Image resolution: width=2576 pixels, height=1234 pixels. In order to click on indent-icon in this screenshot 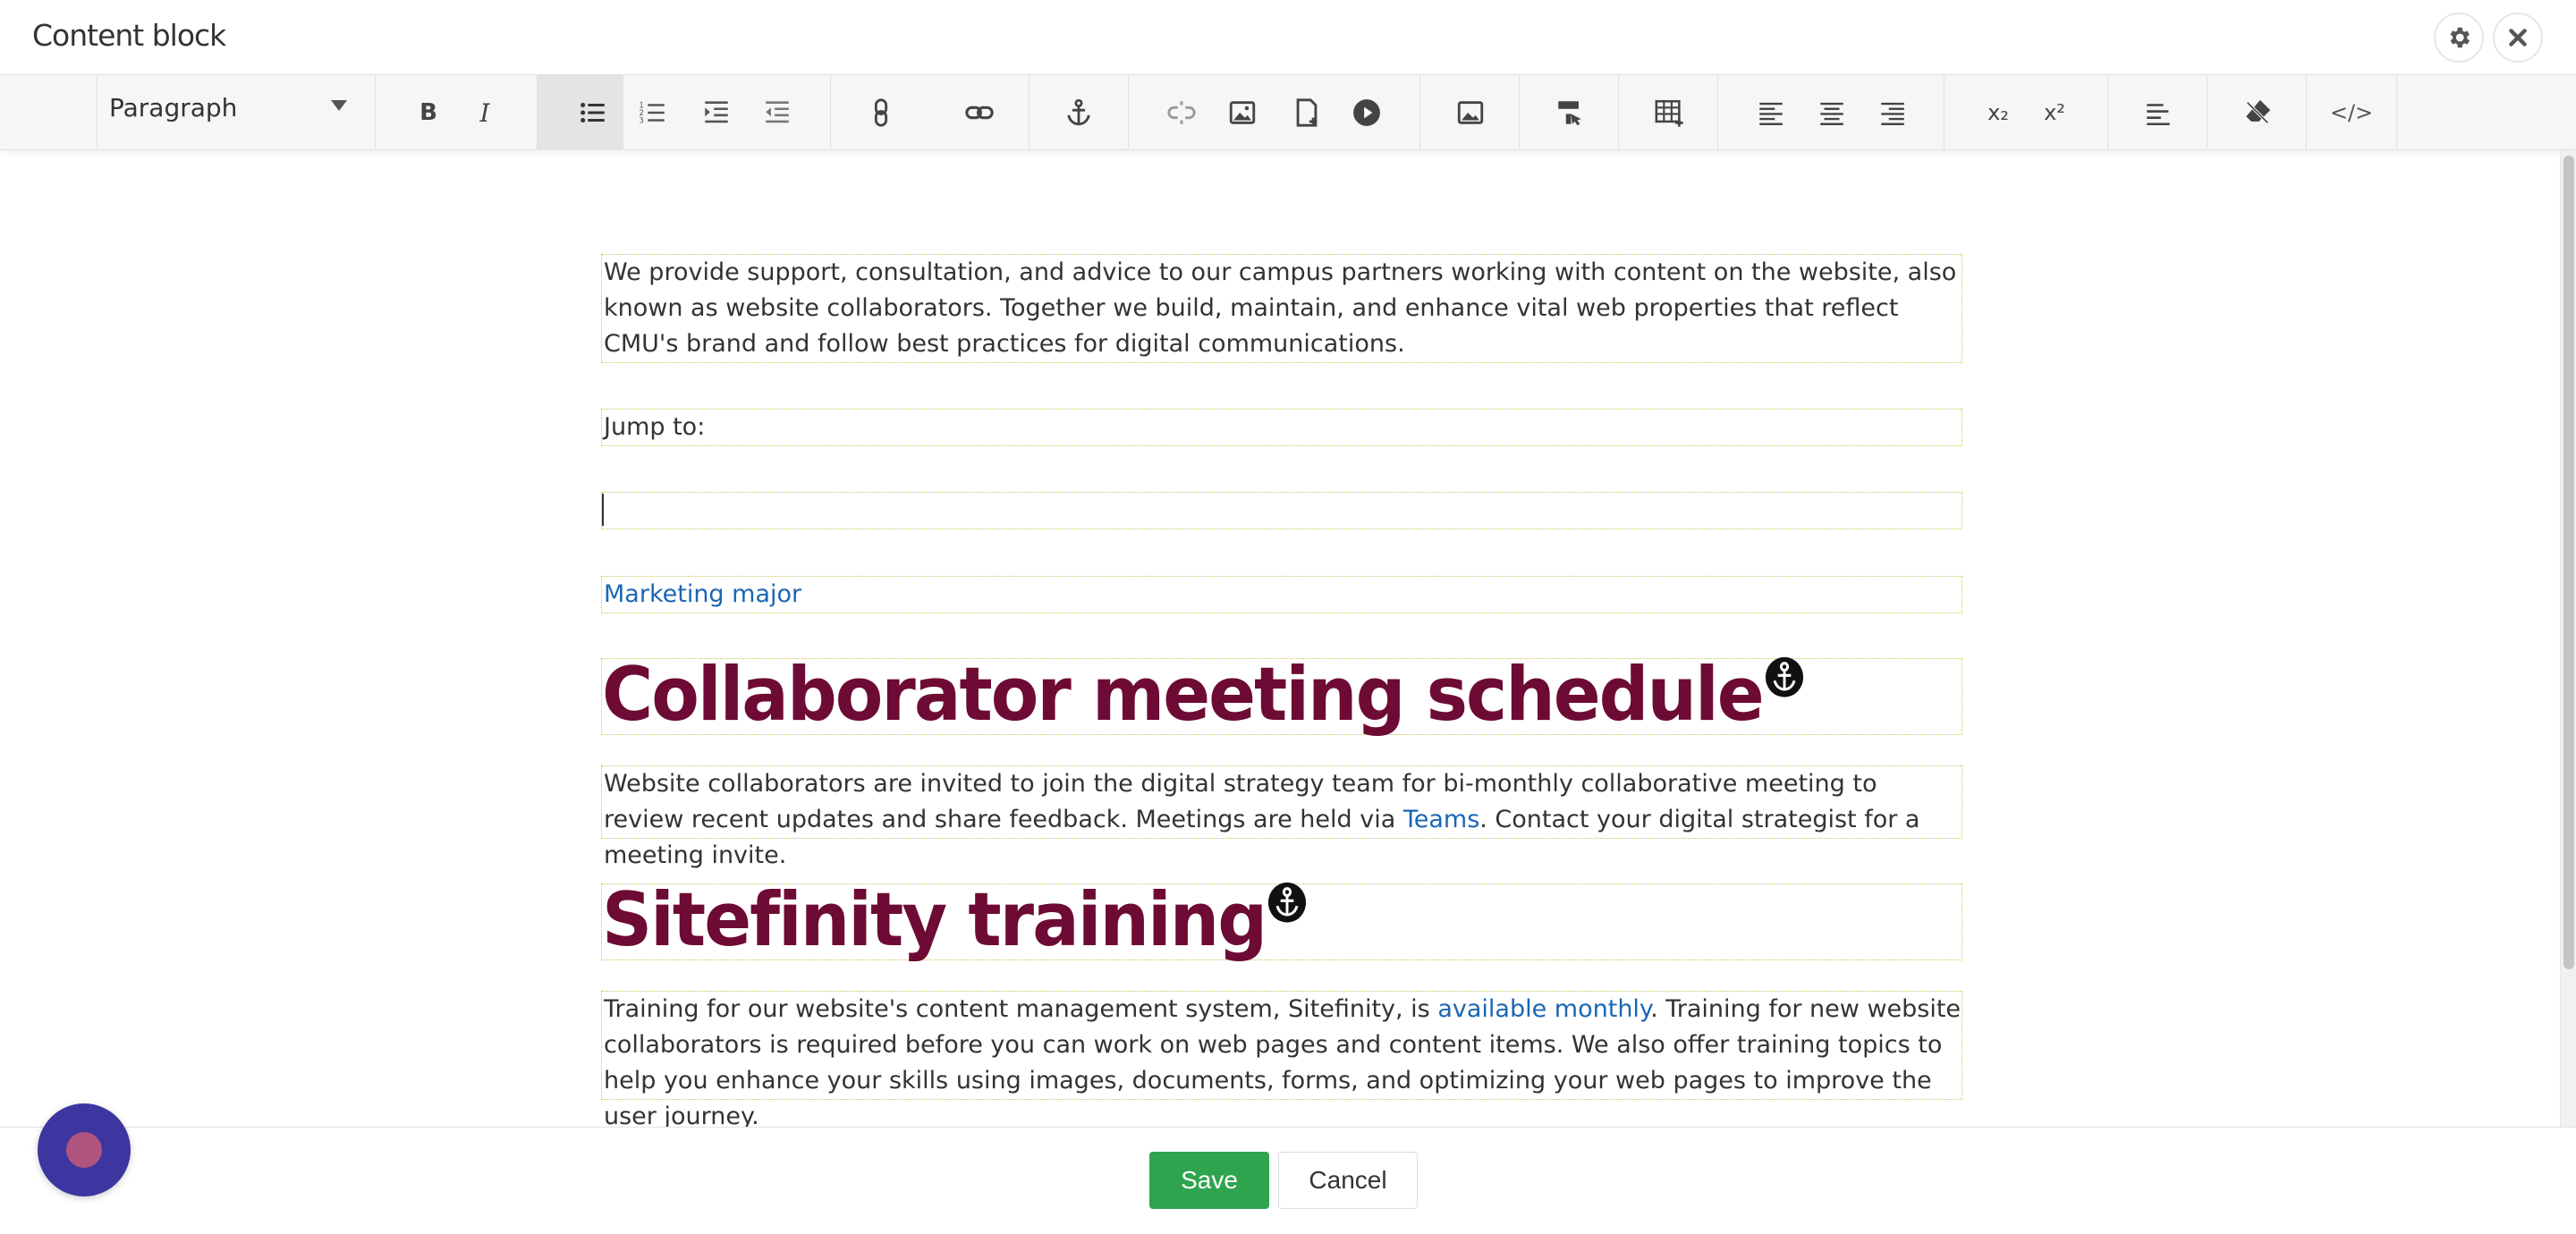, I will do `click(716, 112)`.